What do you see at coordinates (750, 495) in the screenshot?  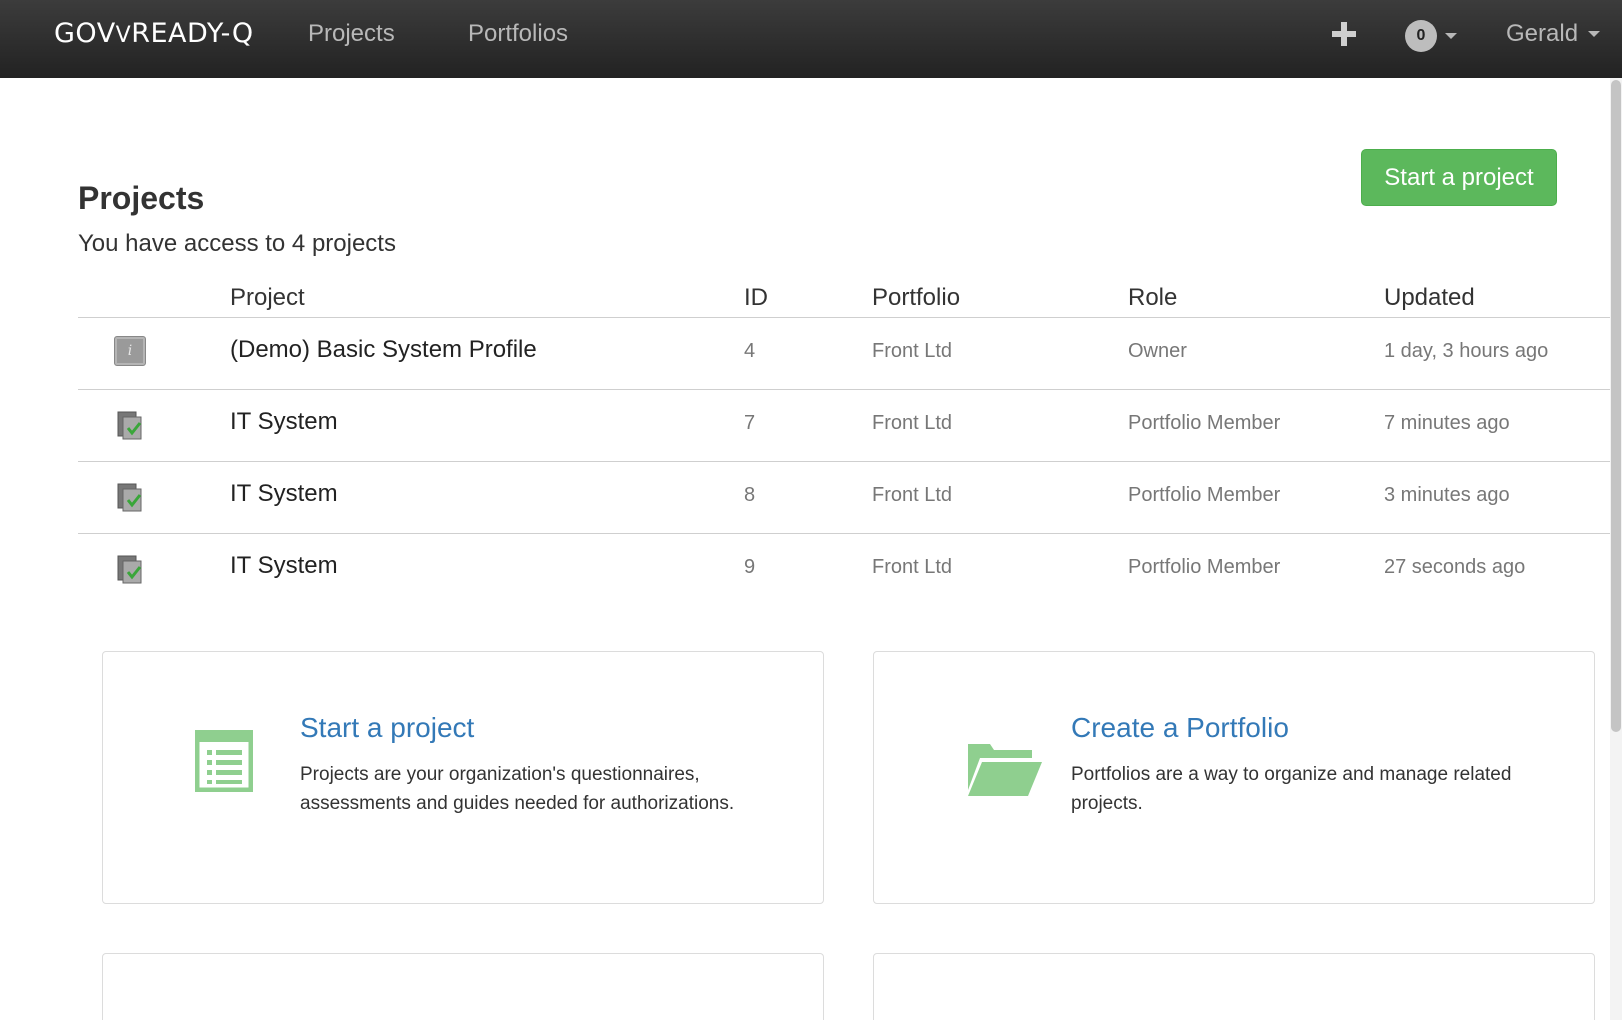 I see `project-id: 8` at bounding box center [750, 495].